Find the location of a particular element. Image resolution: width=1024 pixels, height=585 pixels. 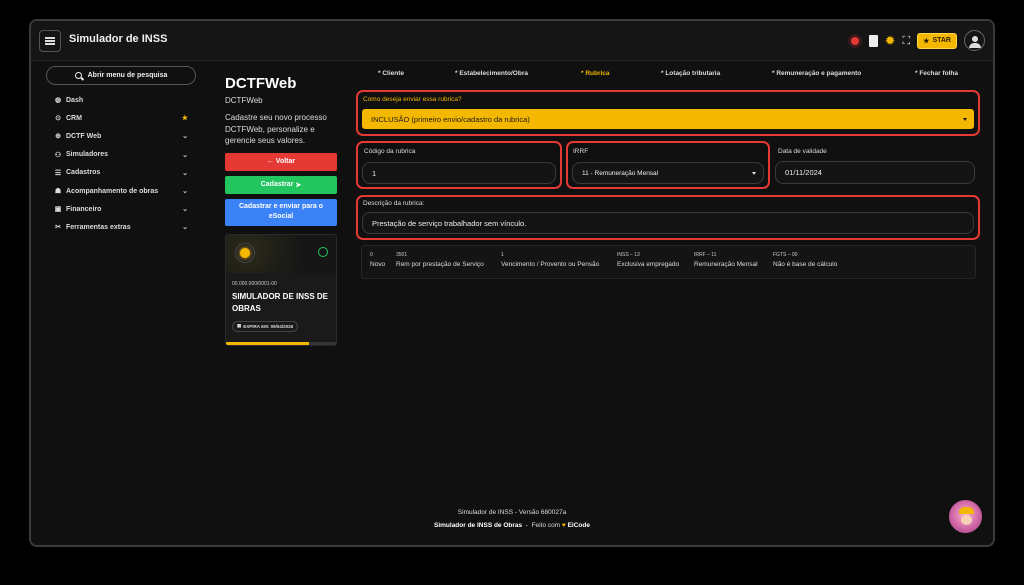

globe-icon: ⊕ is located at coordinates (58, 137).